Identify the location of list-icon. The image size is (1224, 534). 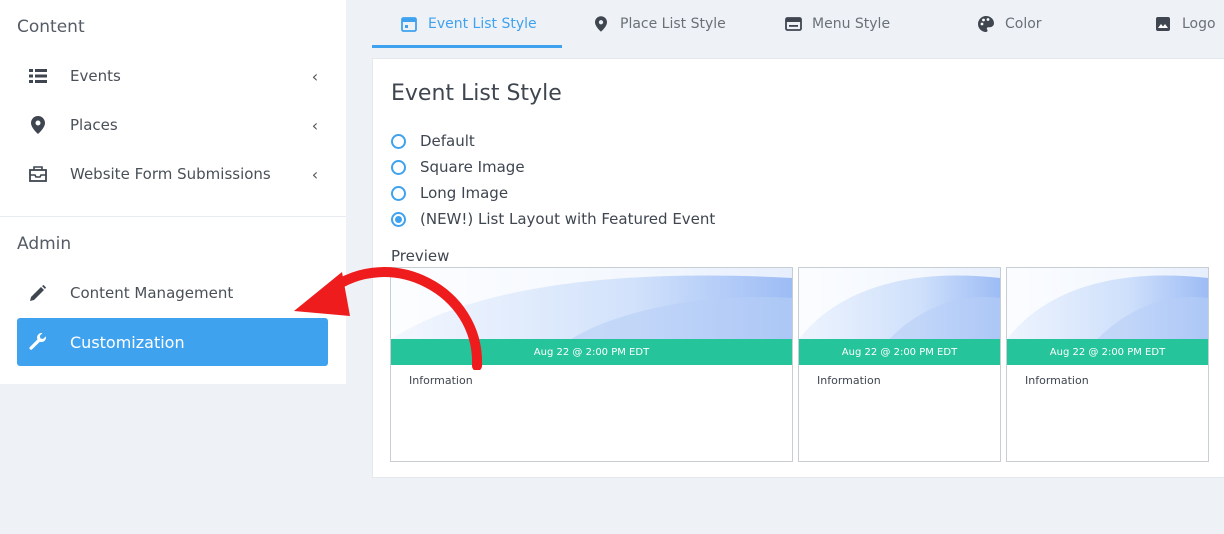
(38, 76).